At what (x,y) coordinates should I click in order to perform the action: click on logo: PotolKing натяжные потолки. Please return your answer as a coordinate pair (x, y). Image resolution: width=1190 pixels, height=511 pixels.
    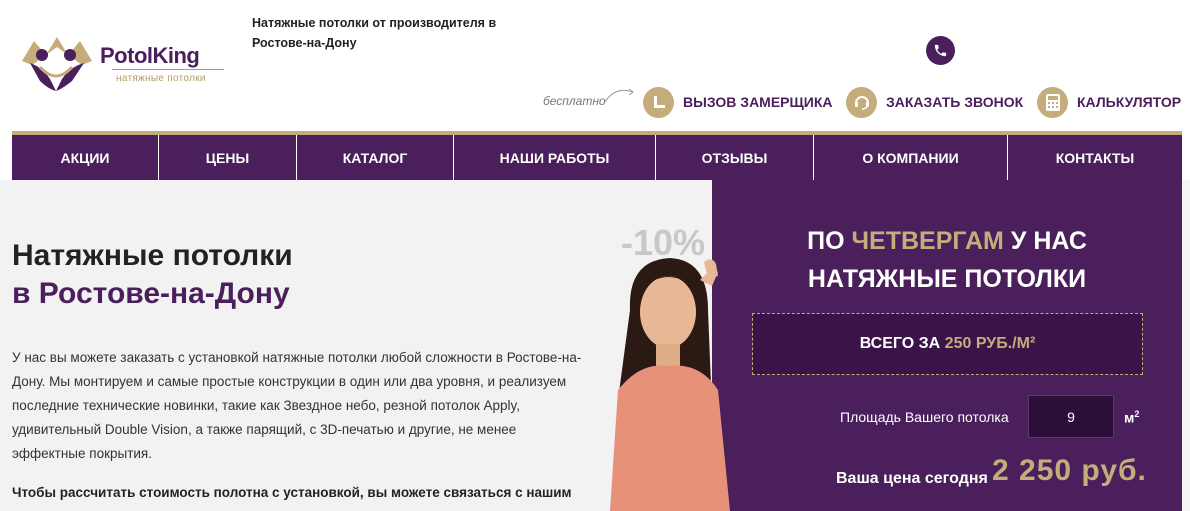
    Looking at the image, I should click on (119, 63).